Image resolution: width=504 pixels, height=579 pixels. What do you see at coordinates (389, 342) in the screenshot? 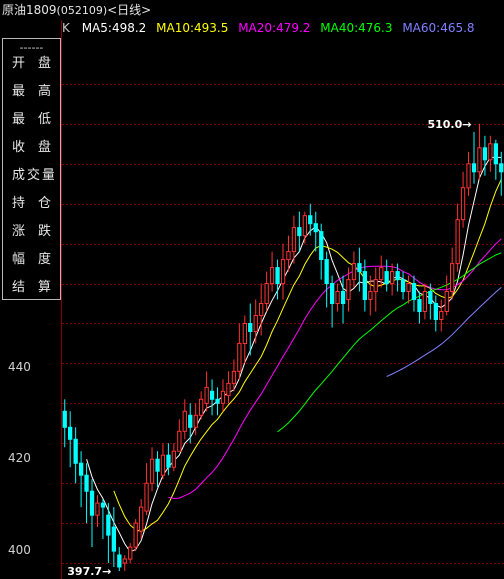
I see `ma40-line` at bounding box center [389, 342].